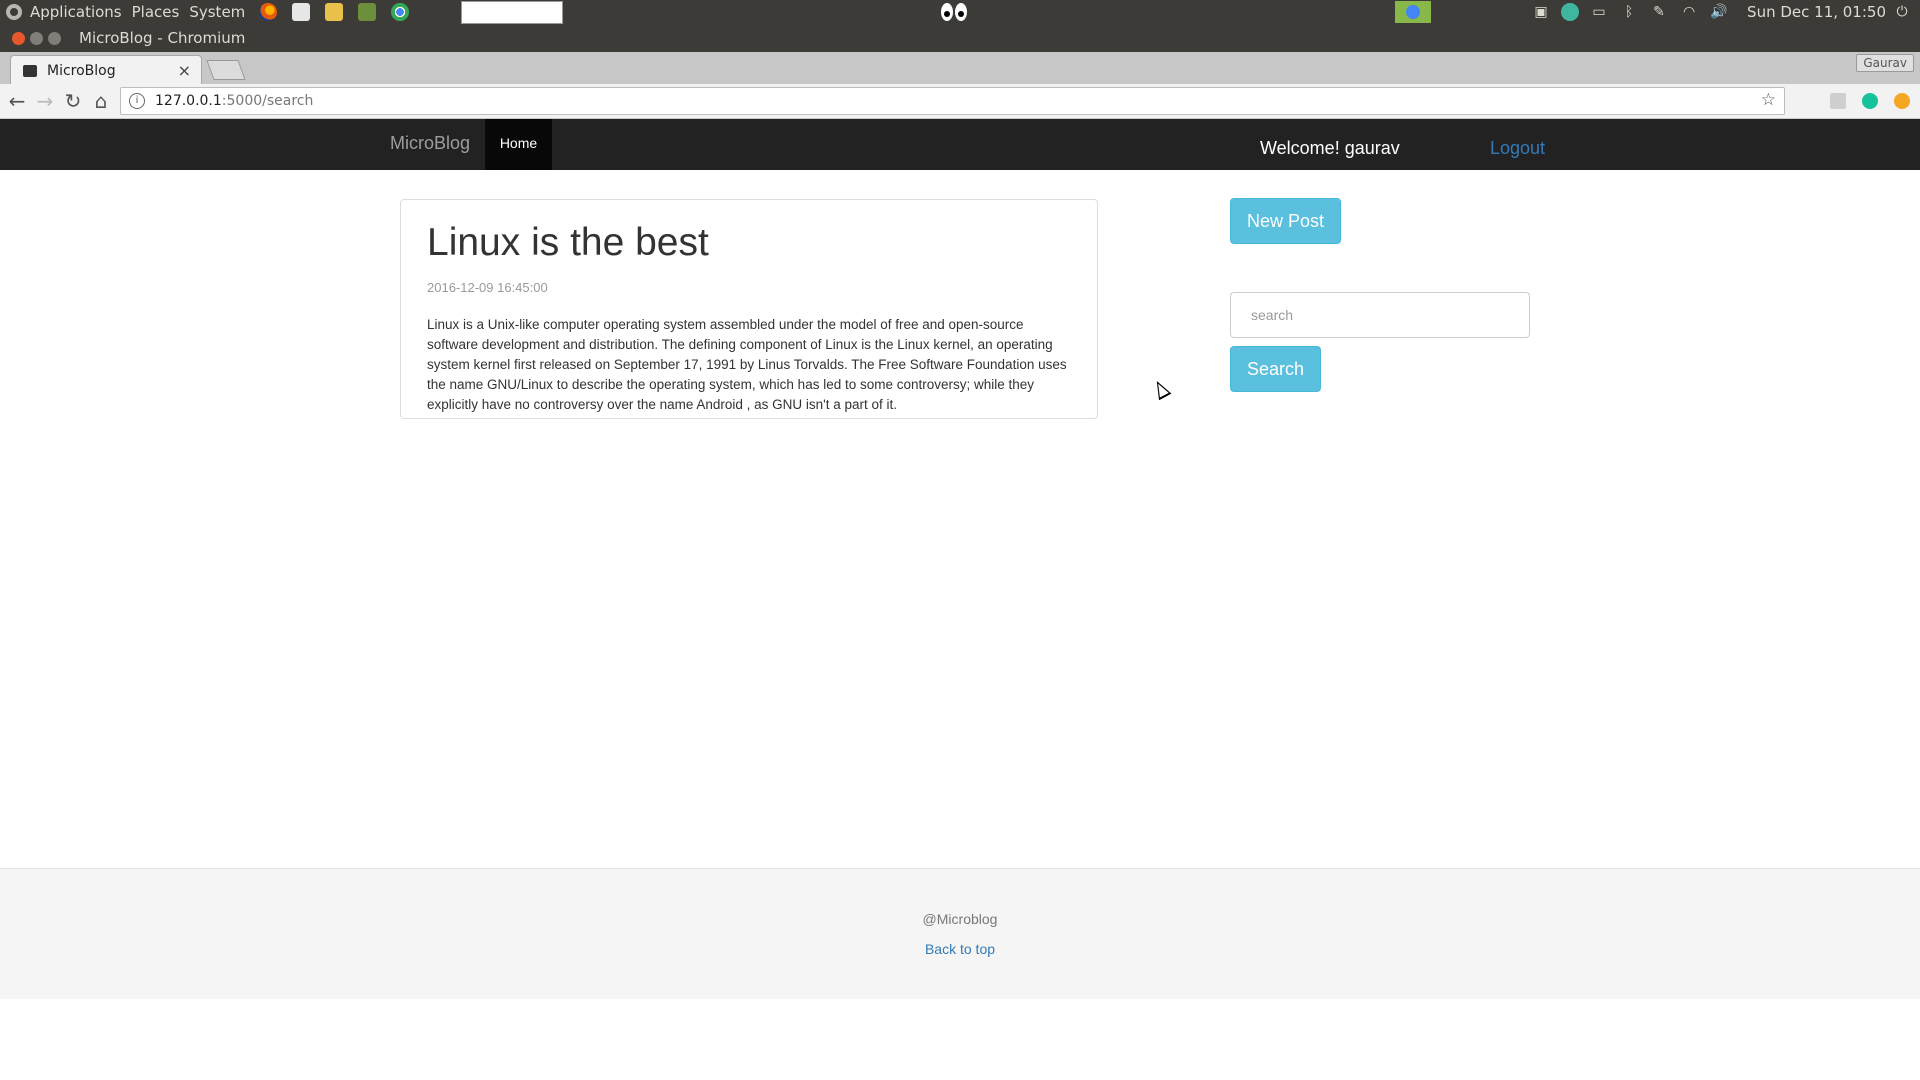 The height and width of the screenshot is (1080, 1920). What do you see at coordinates (1330, 148) in the screenshot?
I see `welcome-text: Welcome! gaurav` at bounding box center [1330, 148].